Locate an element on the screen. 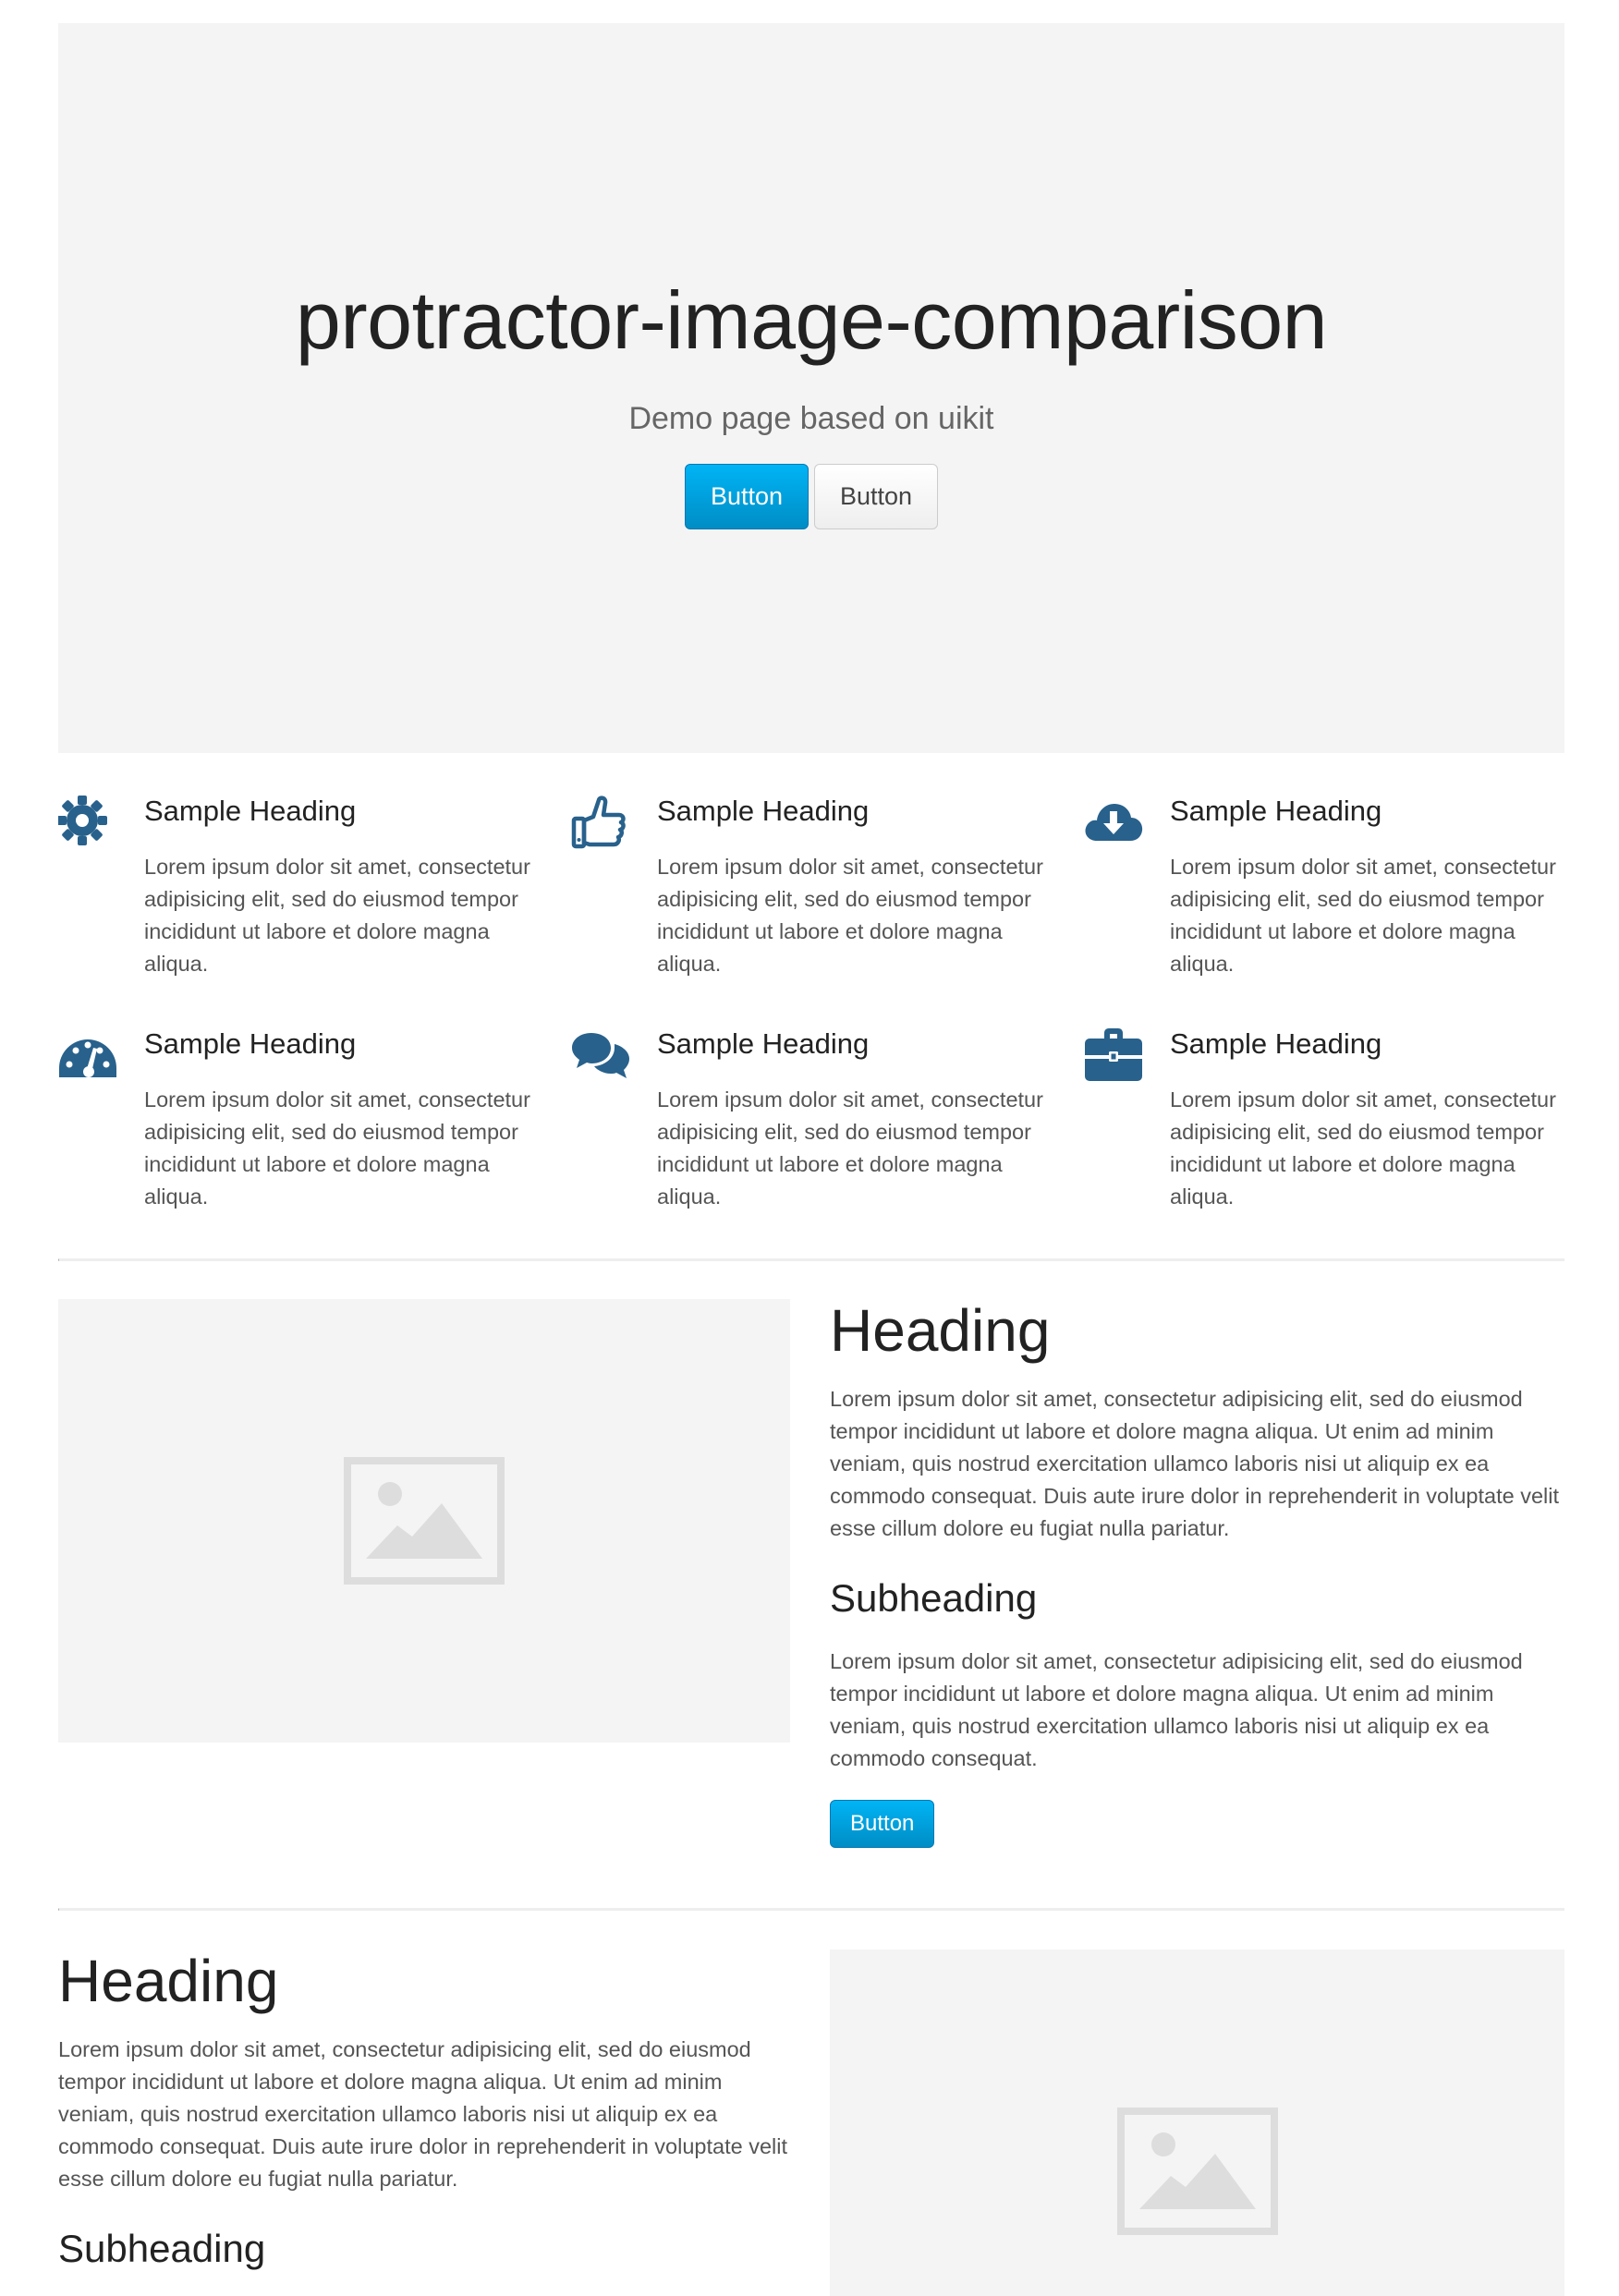 Image resolution: width=1619 pixels, height=2296 pixels. comments-icon is located at coordinates (600, 1055).